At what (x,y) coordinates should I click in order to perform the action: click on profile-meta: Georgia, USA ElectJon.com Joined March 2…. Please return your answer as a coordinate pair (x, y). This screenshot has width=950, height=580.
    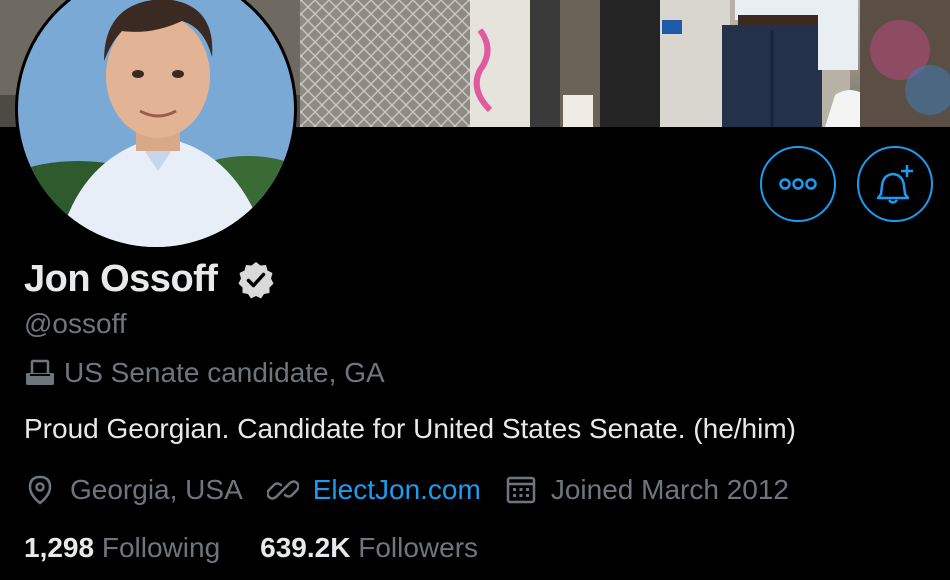
    Looking at the image, I should click on (418, 490).